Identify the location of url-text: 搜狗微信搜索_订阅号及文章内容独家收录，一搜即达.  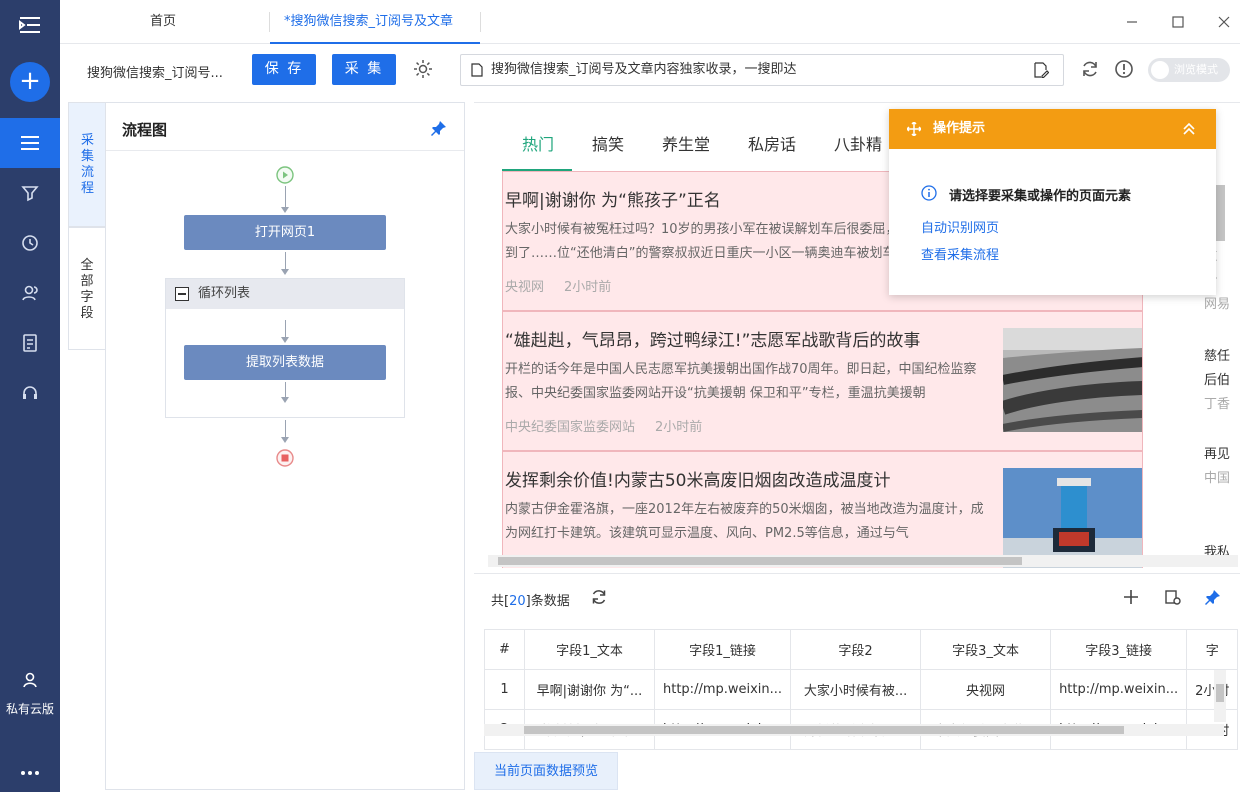
(644, 69).